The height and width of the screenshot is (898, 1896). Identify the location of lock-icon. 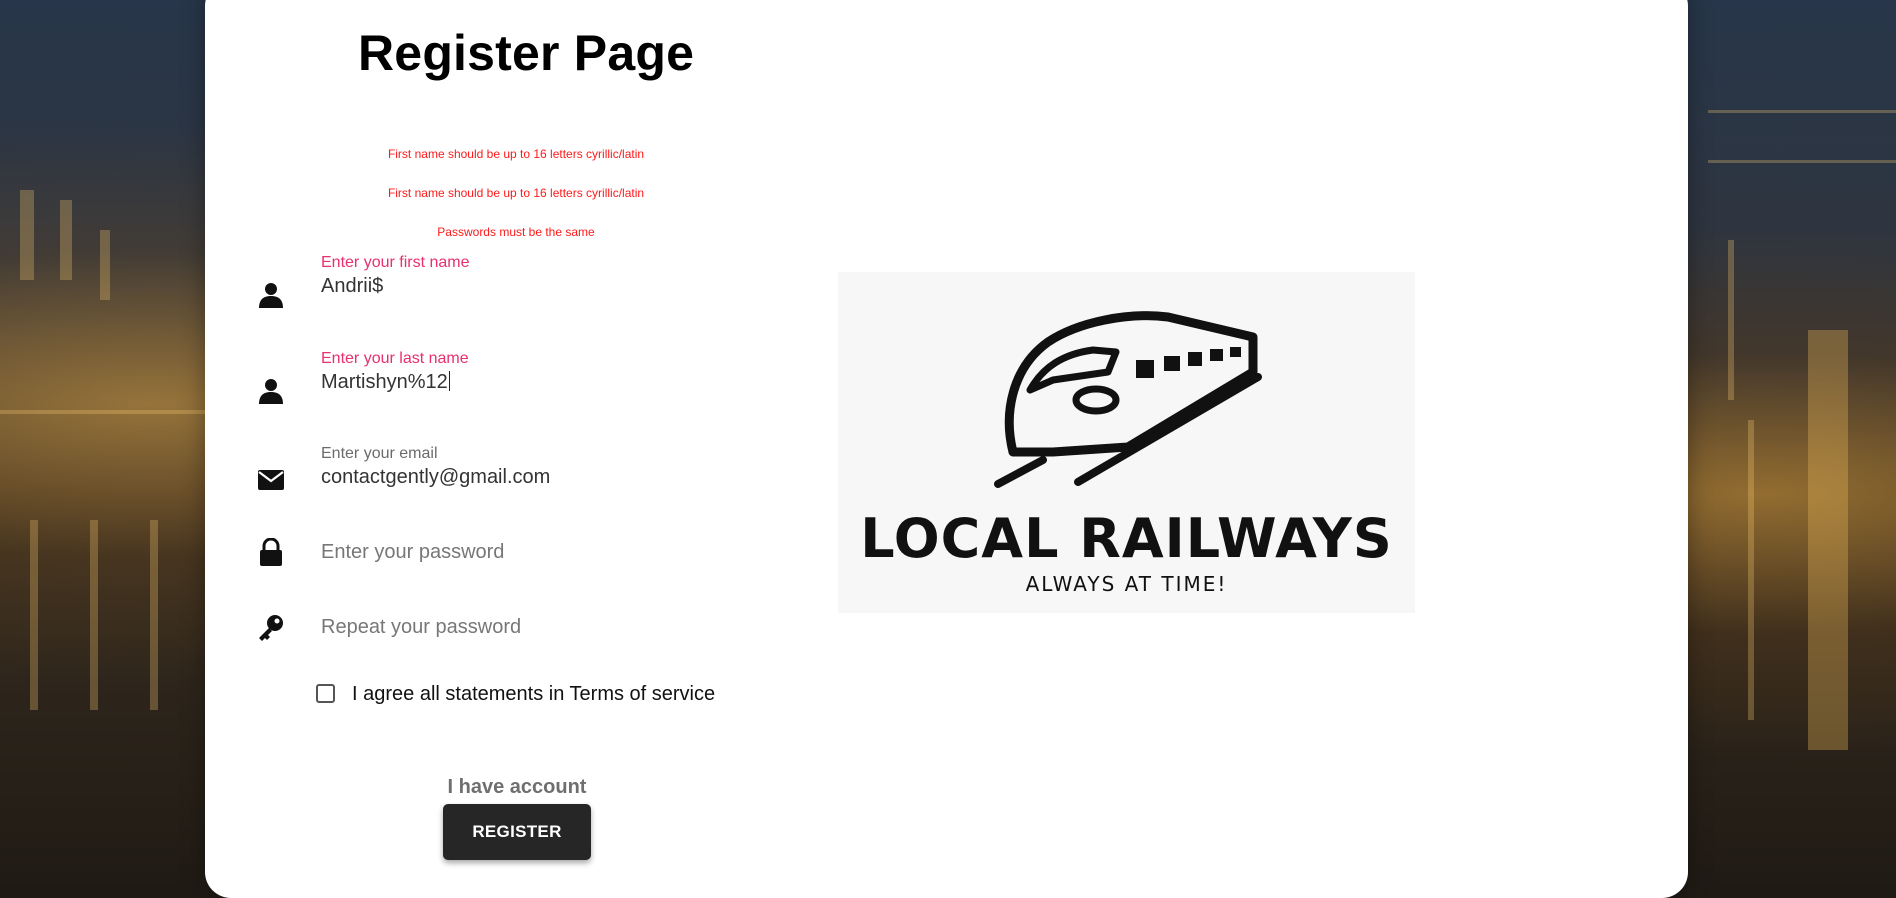
(271, 552).